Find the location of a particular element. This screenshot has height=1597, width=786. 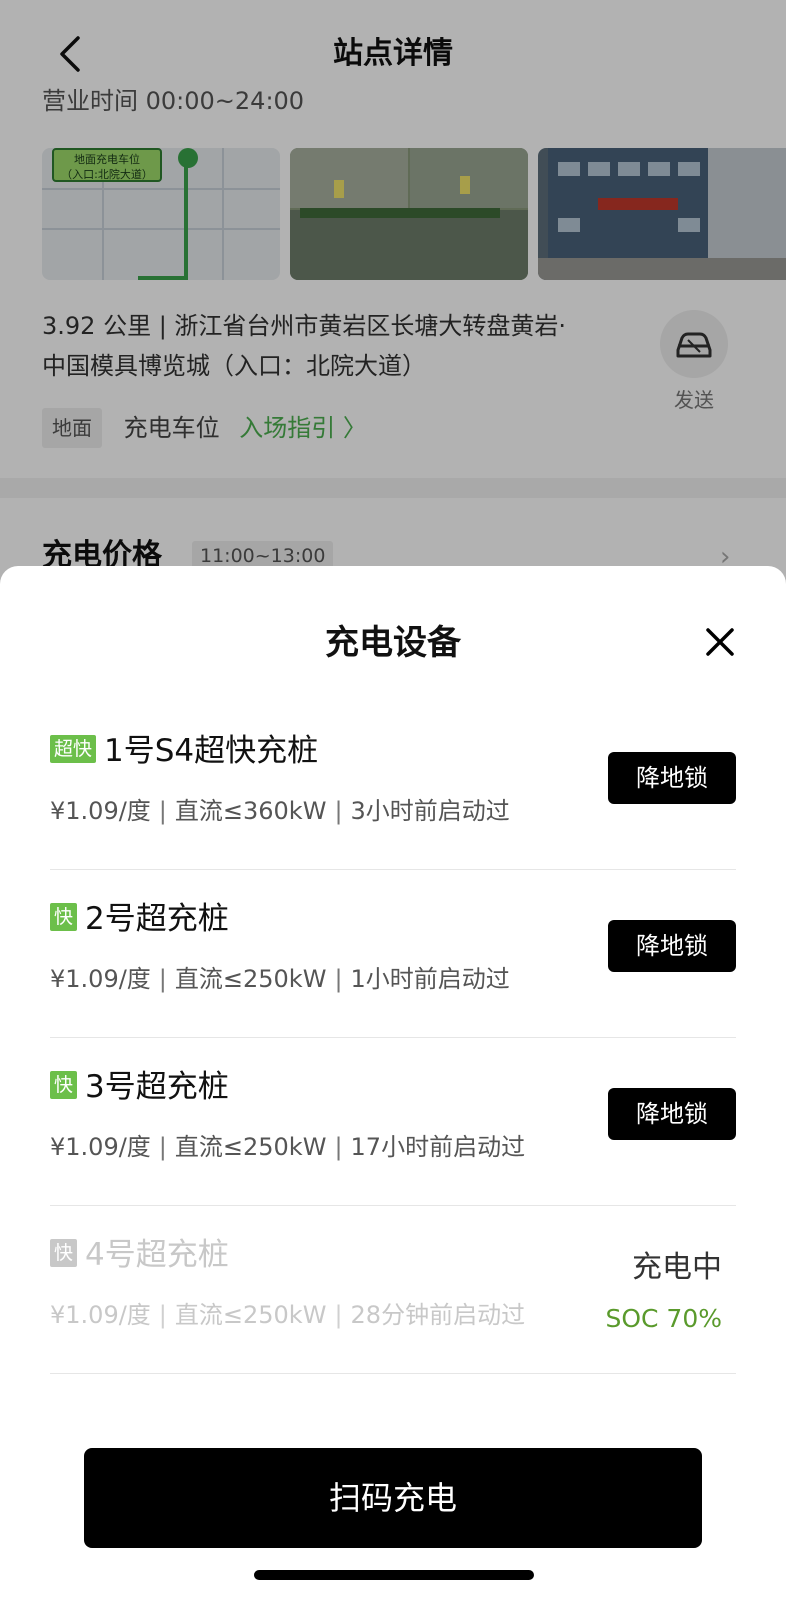

charger-last-start: 28分钟前启动过 is located at coordinates (438, 1315).